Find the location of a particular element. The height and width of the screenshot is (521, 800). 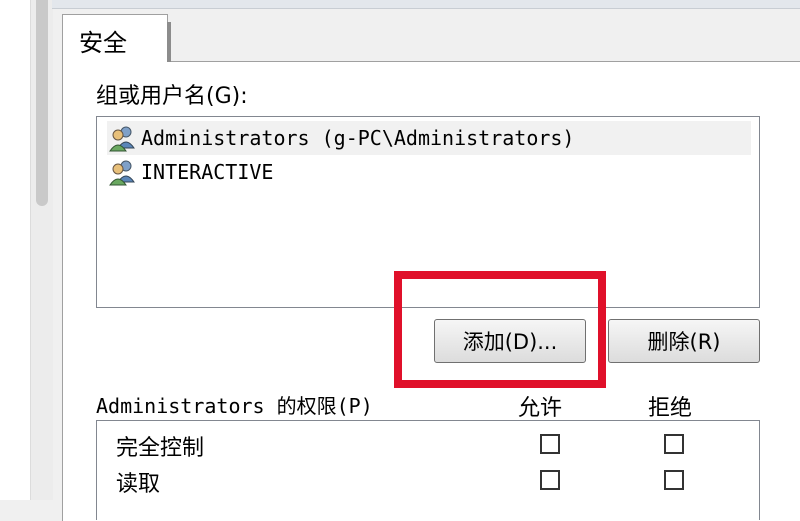

tab-edge is located at coordinates (169, 42).